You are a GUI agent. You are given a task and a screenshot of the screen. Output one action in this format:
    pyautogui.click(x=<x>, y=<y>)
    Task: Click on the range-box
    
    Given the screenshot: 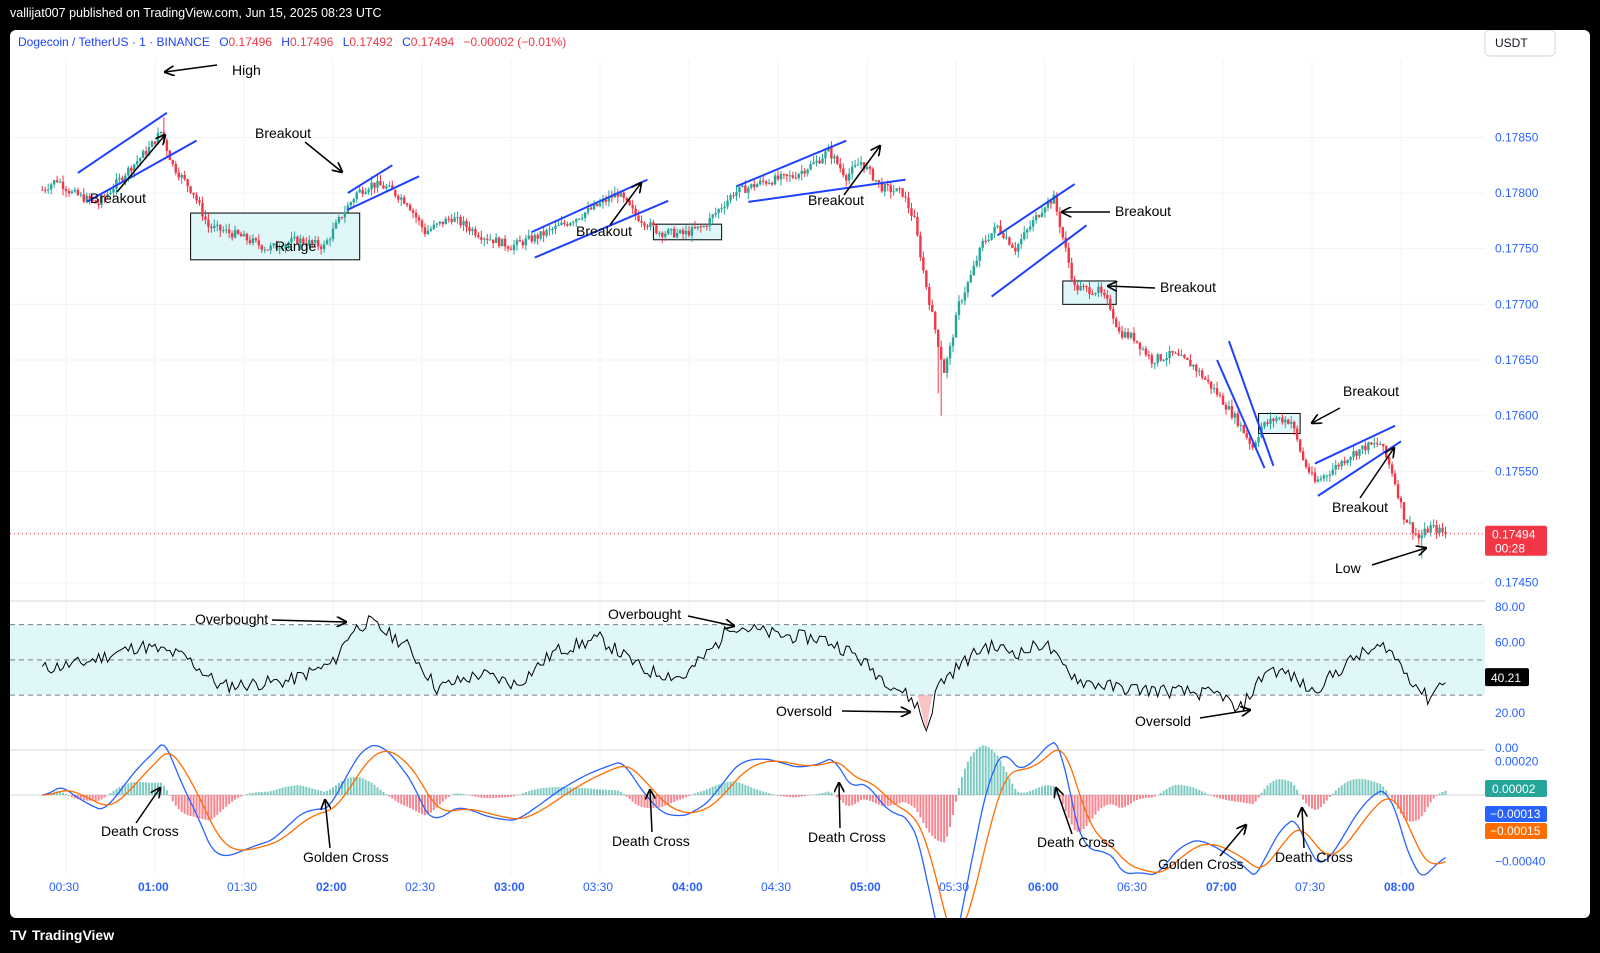 What is the action you would take?
    pyautogui.click(x=687, y=232)
    